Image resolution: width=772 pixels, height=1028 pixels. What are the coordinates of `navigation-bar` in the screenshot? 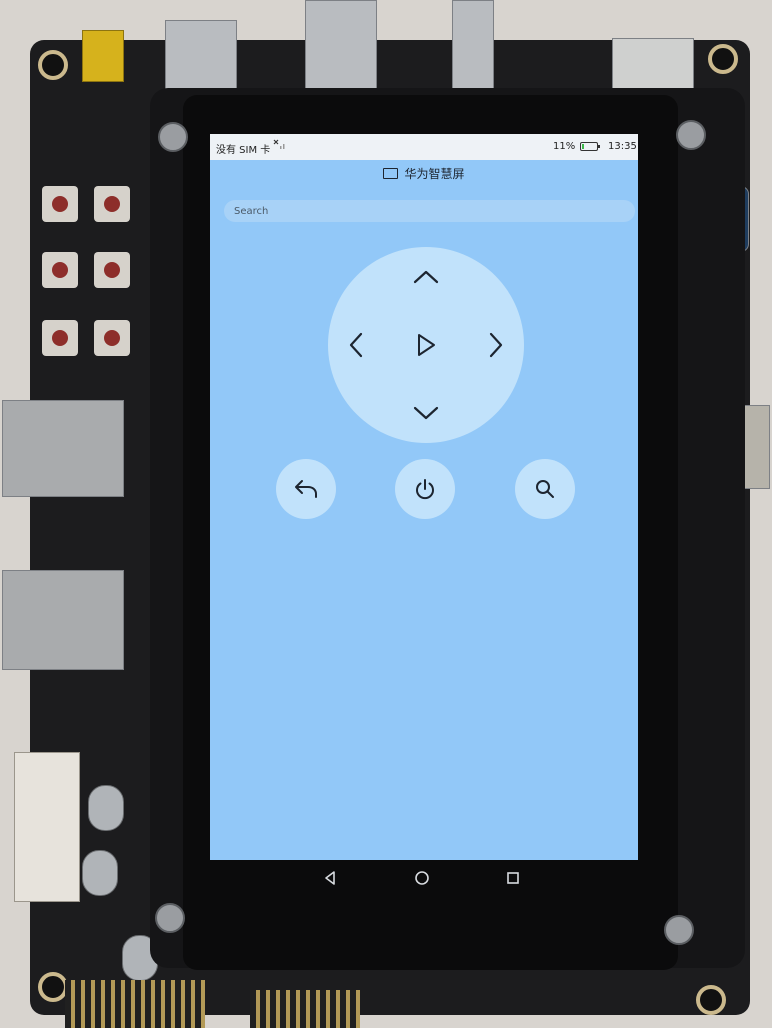 It's located at (424, 878).